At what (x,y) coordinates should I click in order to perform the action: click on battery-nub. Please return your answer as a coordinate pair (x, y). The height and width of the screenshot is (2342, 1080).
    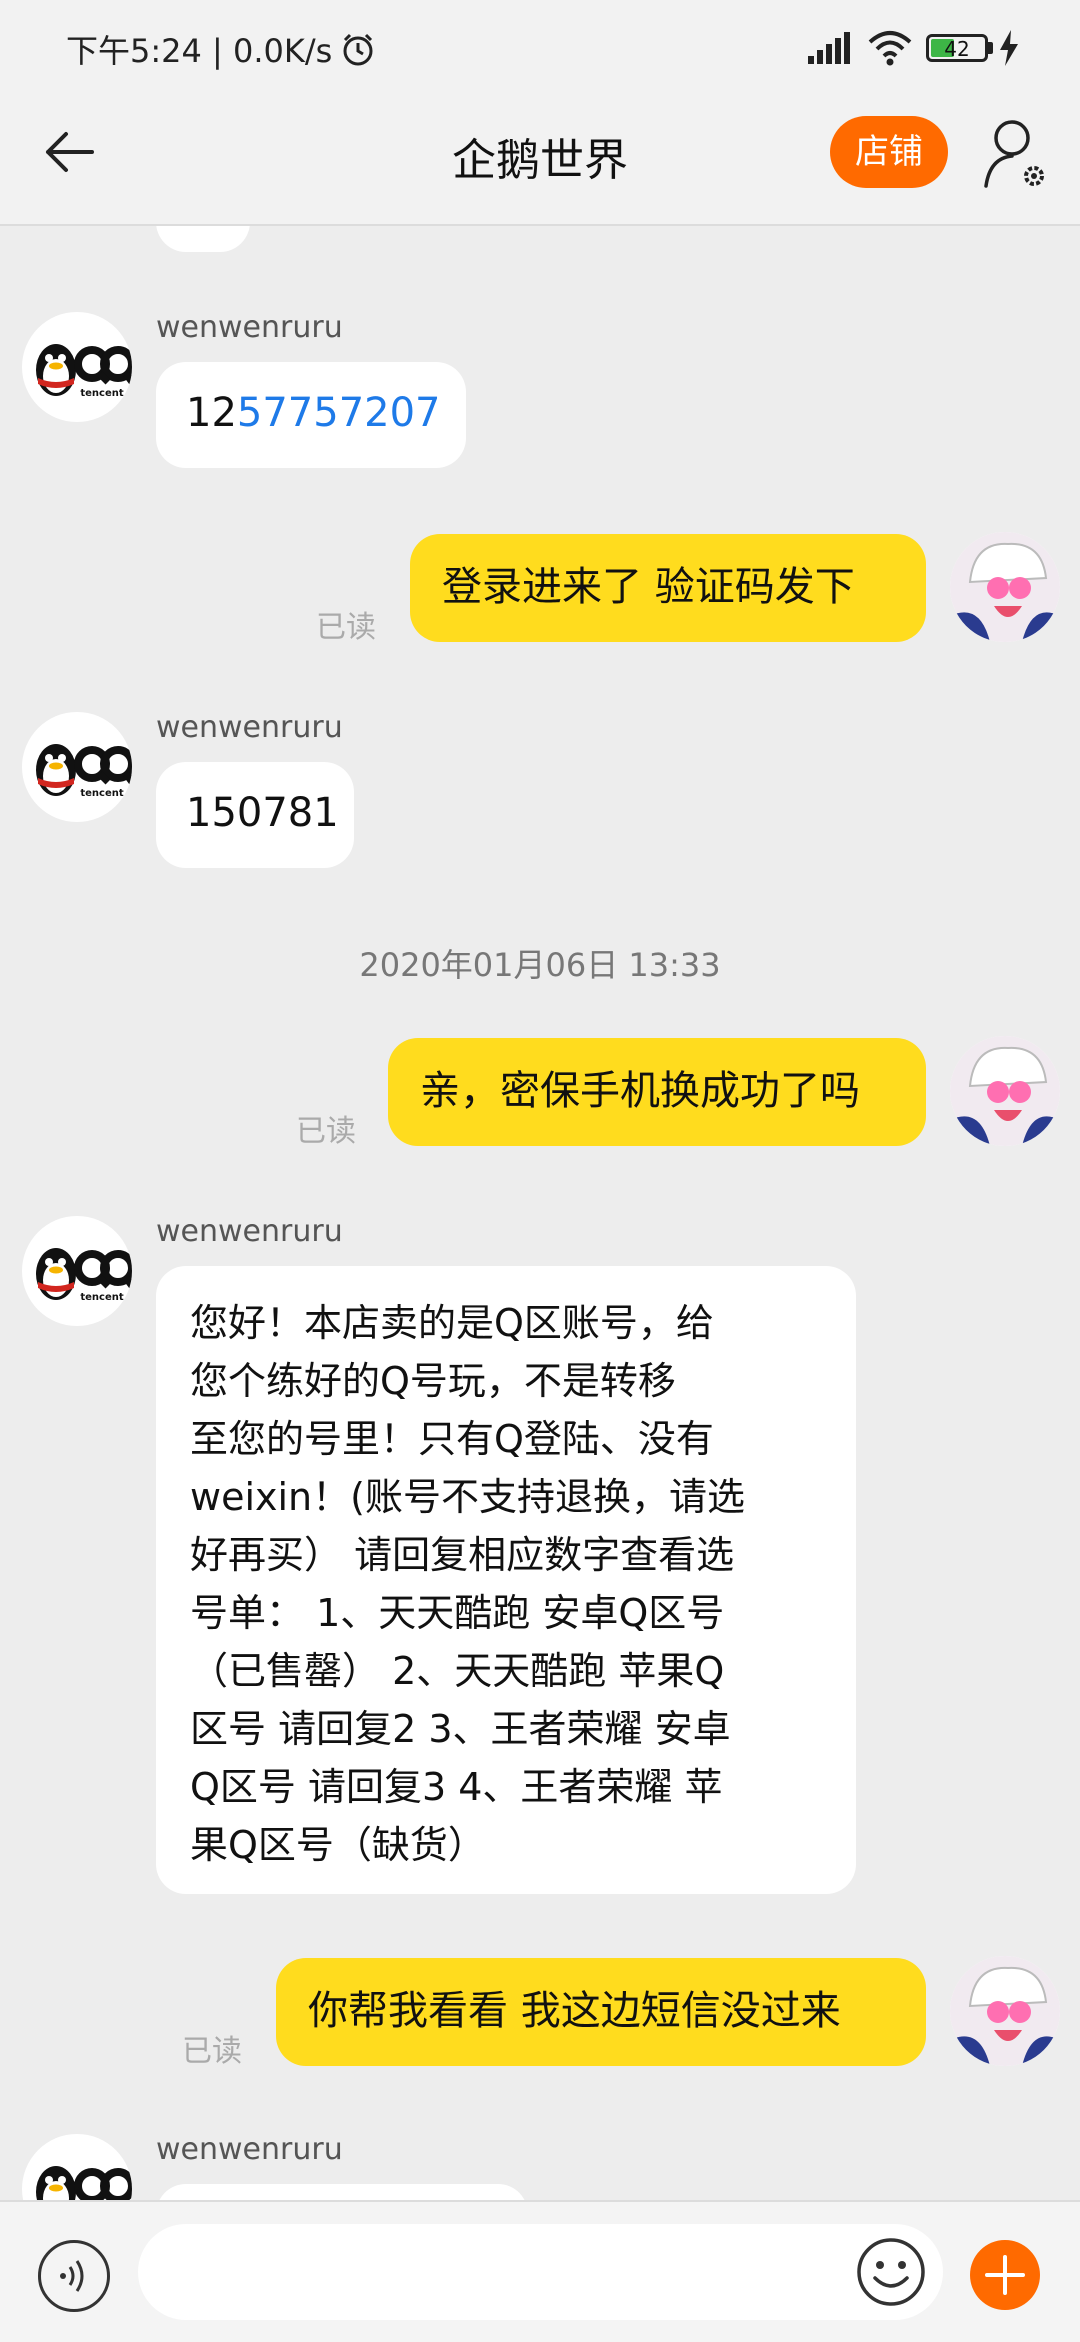
    Looking at the image, I should click on (990, 48).